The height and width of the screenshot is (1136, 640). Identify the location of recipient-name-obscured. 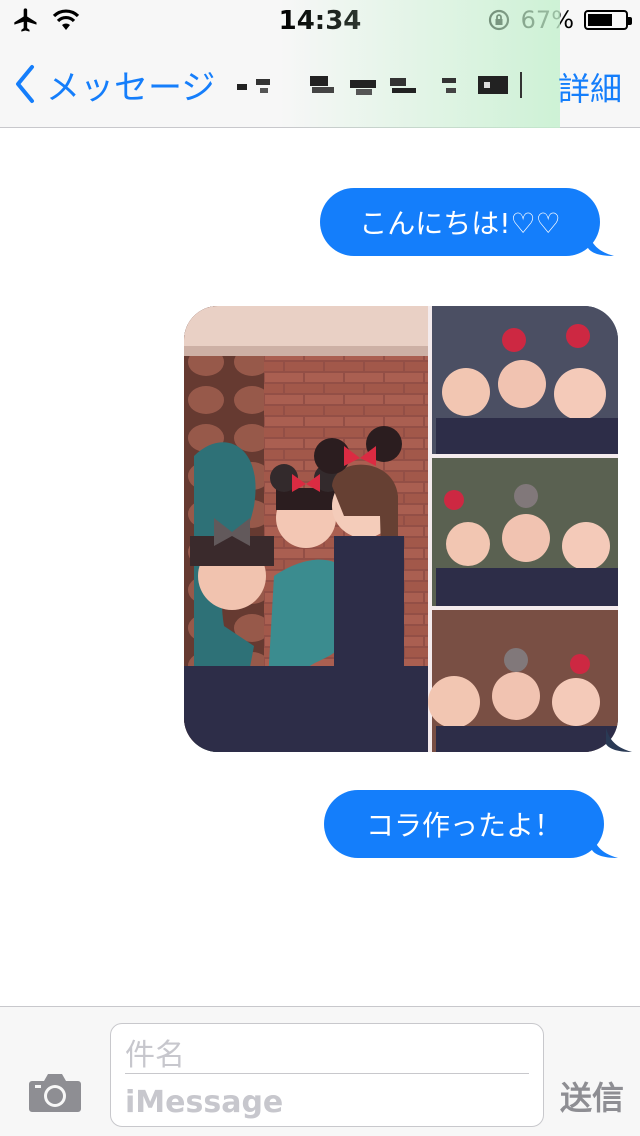
(378, 85).